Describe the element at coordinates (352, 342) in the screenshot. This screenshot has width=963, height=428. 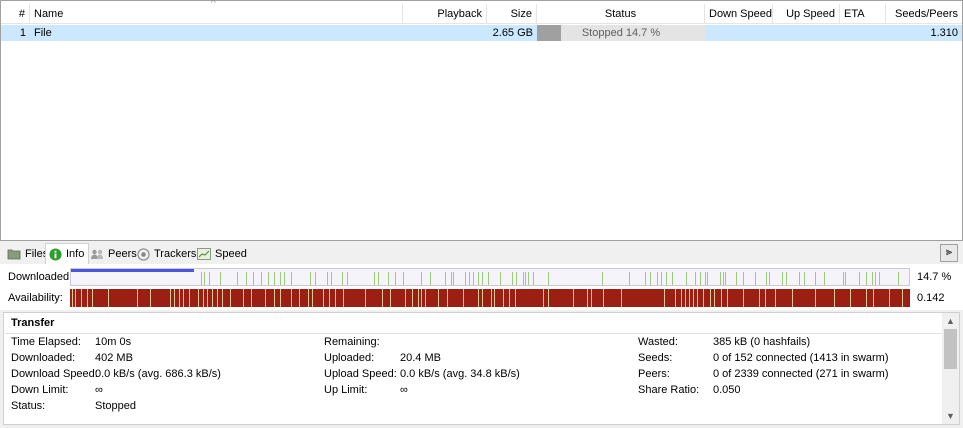
I see `remaining-label: Remaining:` at that location.